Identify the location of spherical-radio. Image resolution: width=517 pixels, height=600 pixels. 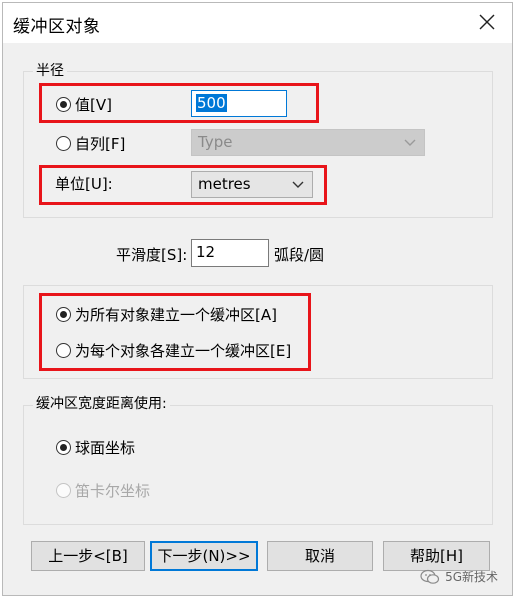
(63, 447).